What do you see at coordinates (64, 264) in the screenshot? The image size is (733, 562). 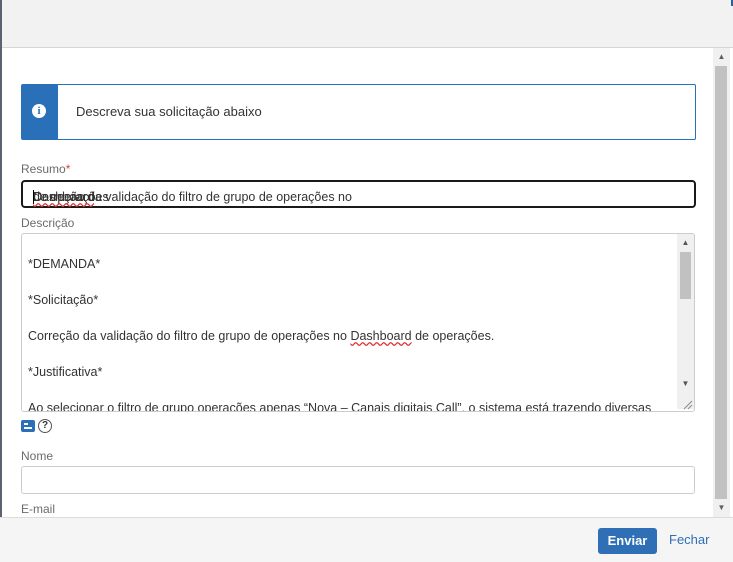 I see `descricao-line-demanda: *DEMANDA*` at bounding box center [64, 264].